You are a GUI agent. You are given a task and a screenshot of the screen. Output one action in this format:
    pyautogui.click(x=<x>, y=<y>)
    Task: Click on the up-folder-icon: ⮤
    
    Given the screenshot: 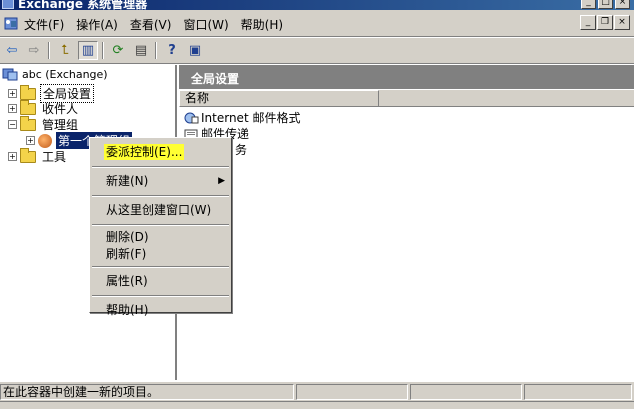 What is the action you would take?
    pyautogui.click(x=65, y=50)
    